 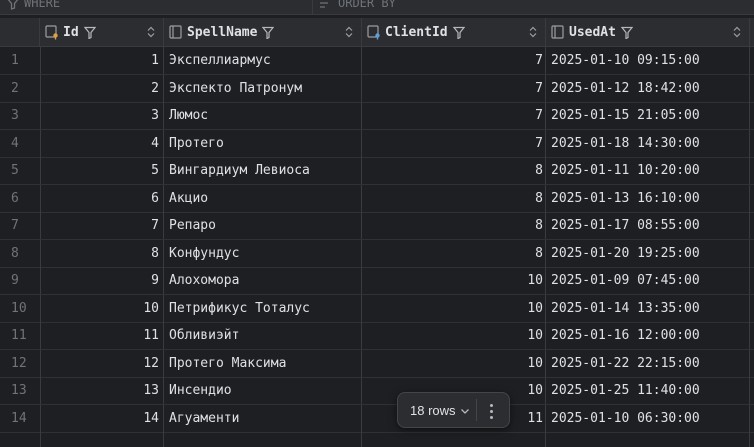 What do you see at coordinates (263, 335) in the screenshot?
I see `cell-spellname: Обливиэйт` at bounding box center [263, 335].